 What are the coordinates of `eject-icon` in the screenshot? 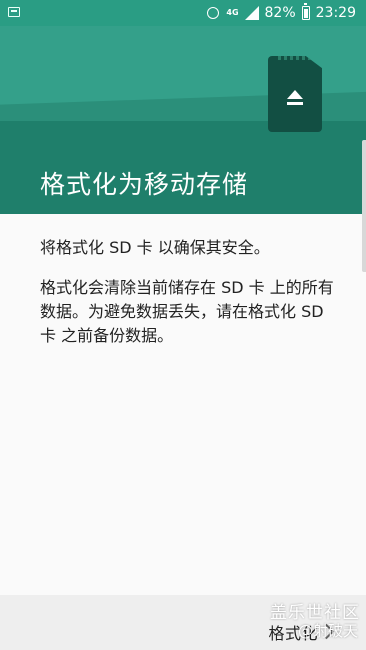 It's located at (295, 99).